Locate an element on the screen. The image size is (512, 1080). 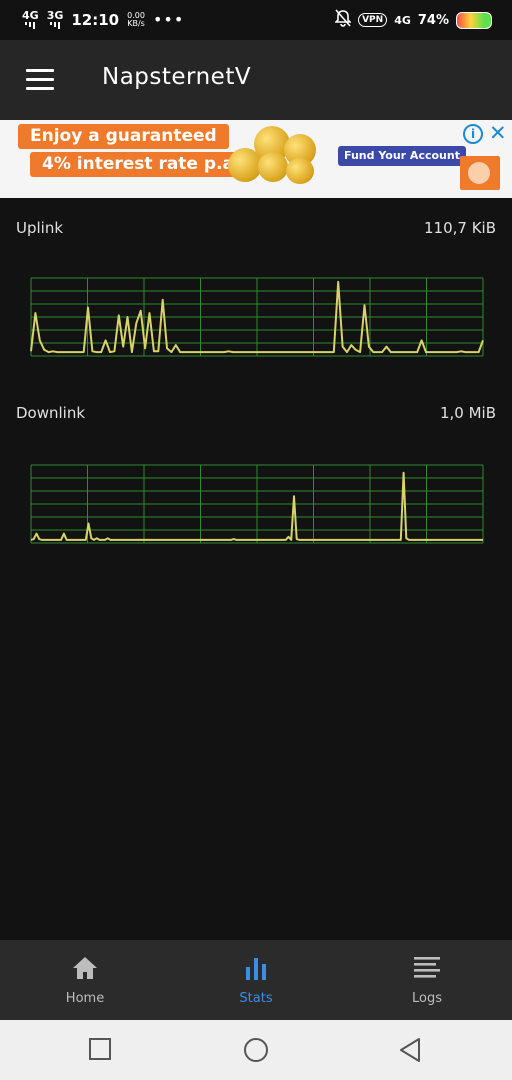
downlink-chart-svg is located at coordinates (257, 504).